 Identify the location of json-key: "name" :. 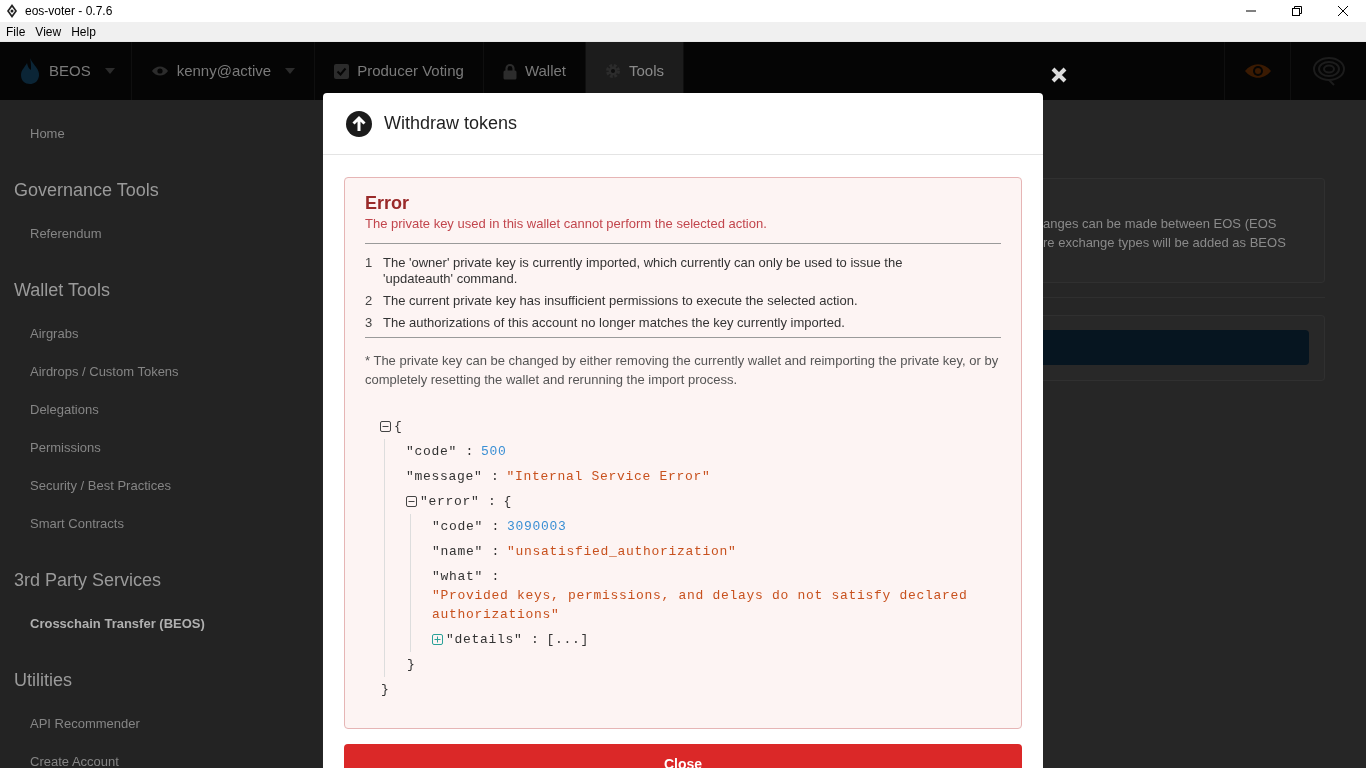
(466, 551).